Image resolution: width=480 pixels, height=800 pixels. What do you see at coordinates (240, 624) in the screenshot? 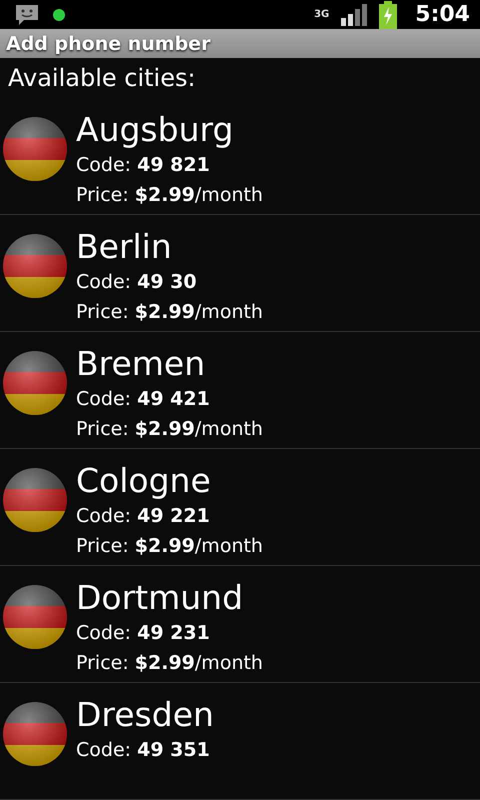
I see `city-item: Dortmund Code: 49 231 Price: $2.99/month` at bounding box center [240, 624].